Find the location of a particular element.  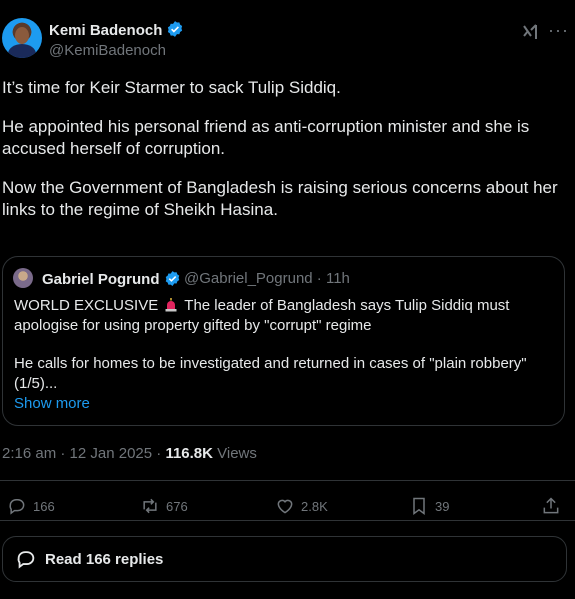

repost-icon is located at coordinates (150, 506).